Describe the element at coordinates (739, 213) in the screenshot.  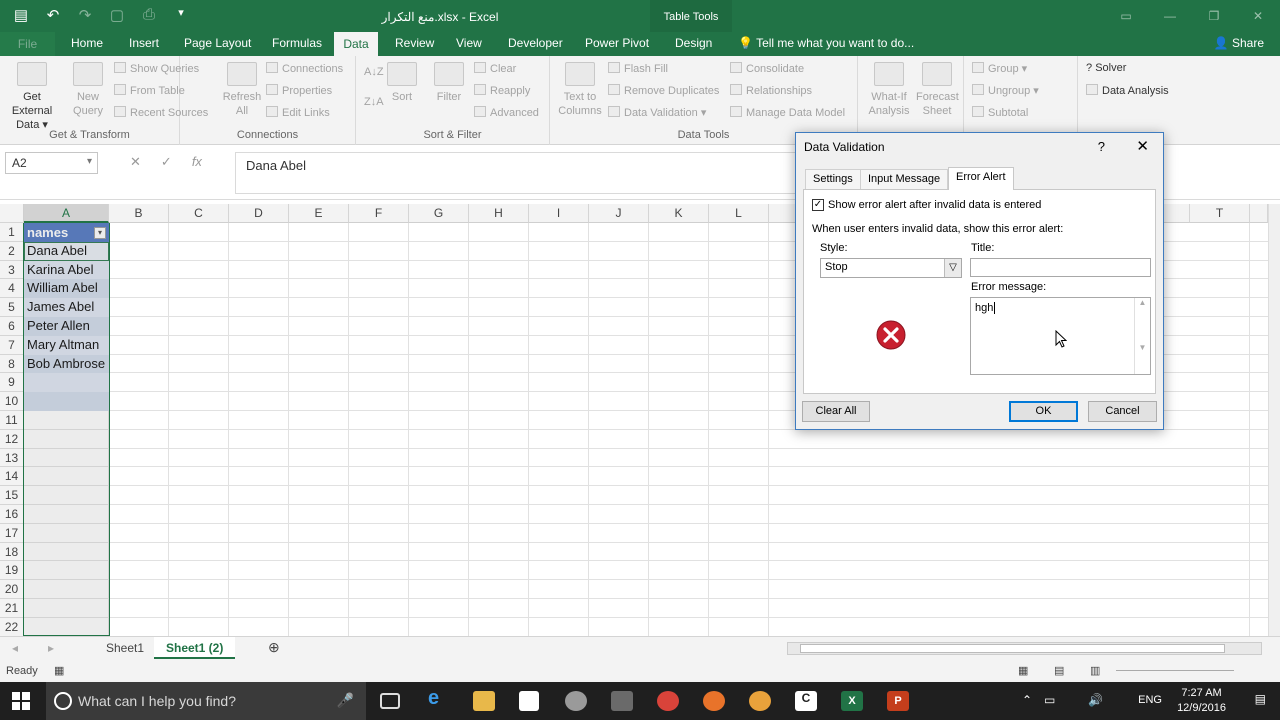
I see `column-header-l: L` at that location.